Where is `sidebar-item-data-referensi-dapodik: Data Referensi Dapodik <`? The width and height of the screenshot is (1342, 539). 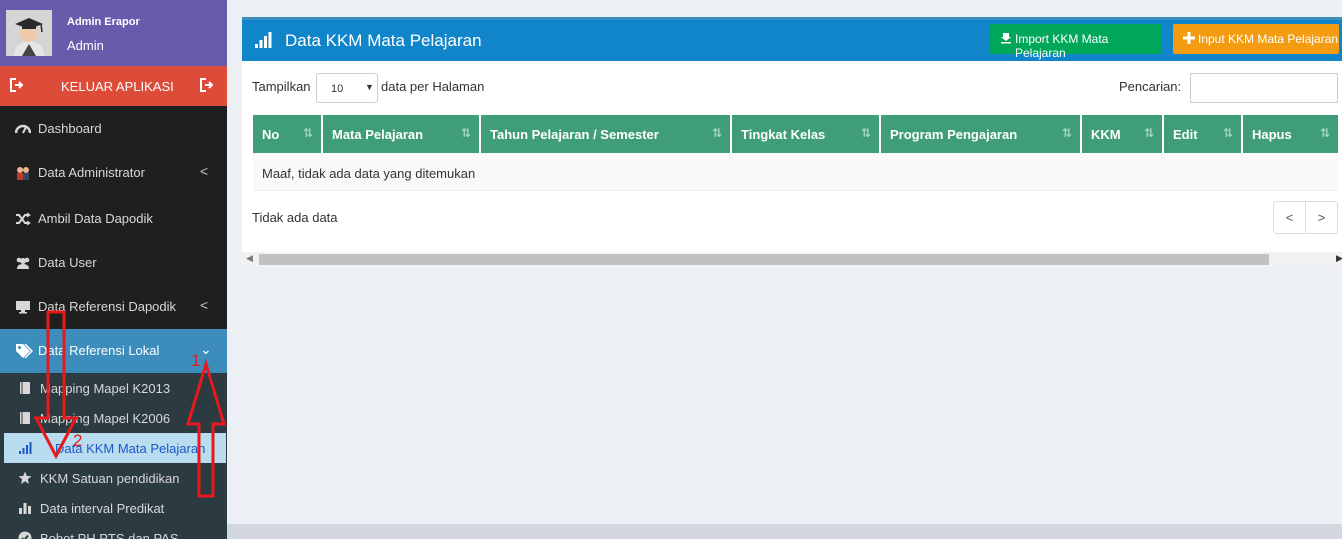 sidebar-item-data-referensi-dapodik: Data Referensi Dapodik < is located at coordinates (113, 307).